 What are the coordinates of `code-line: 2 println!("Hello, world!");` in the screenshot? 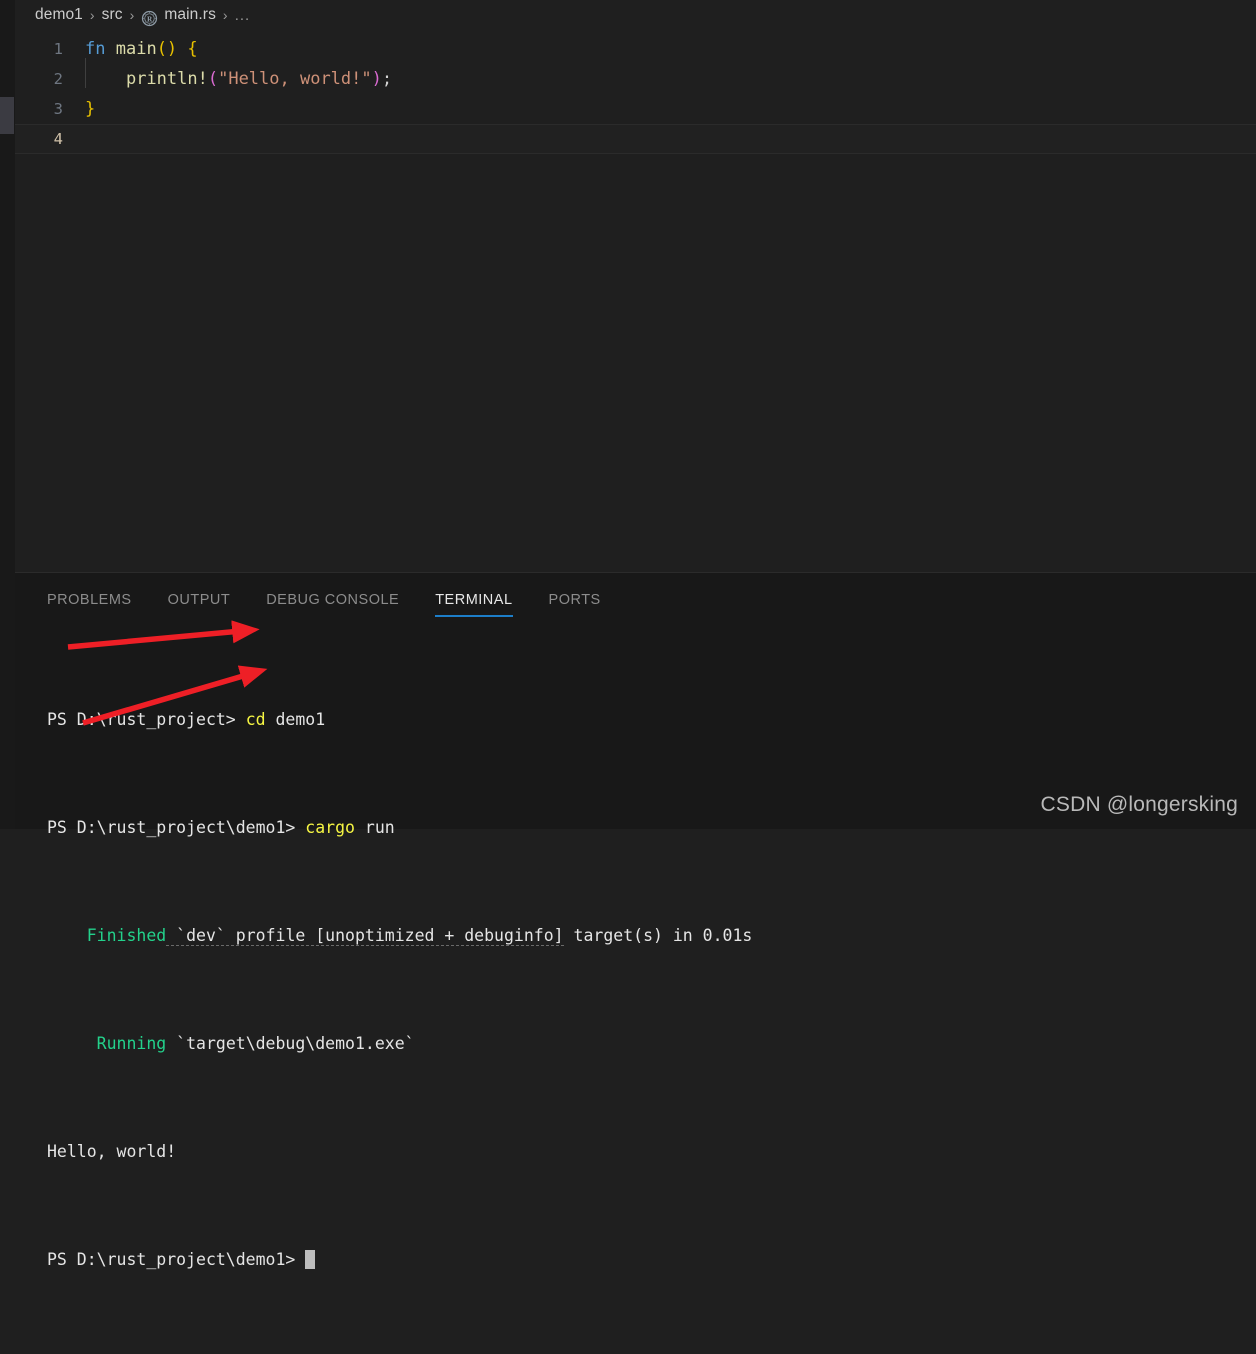 It's located at (635, 76).